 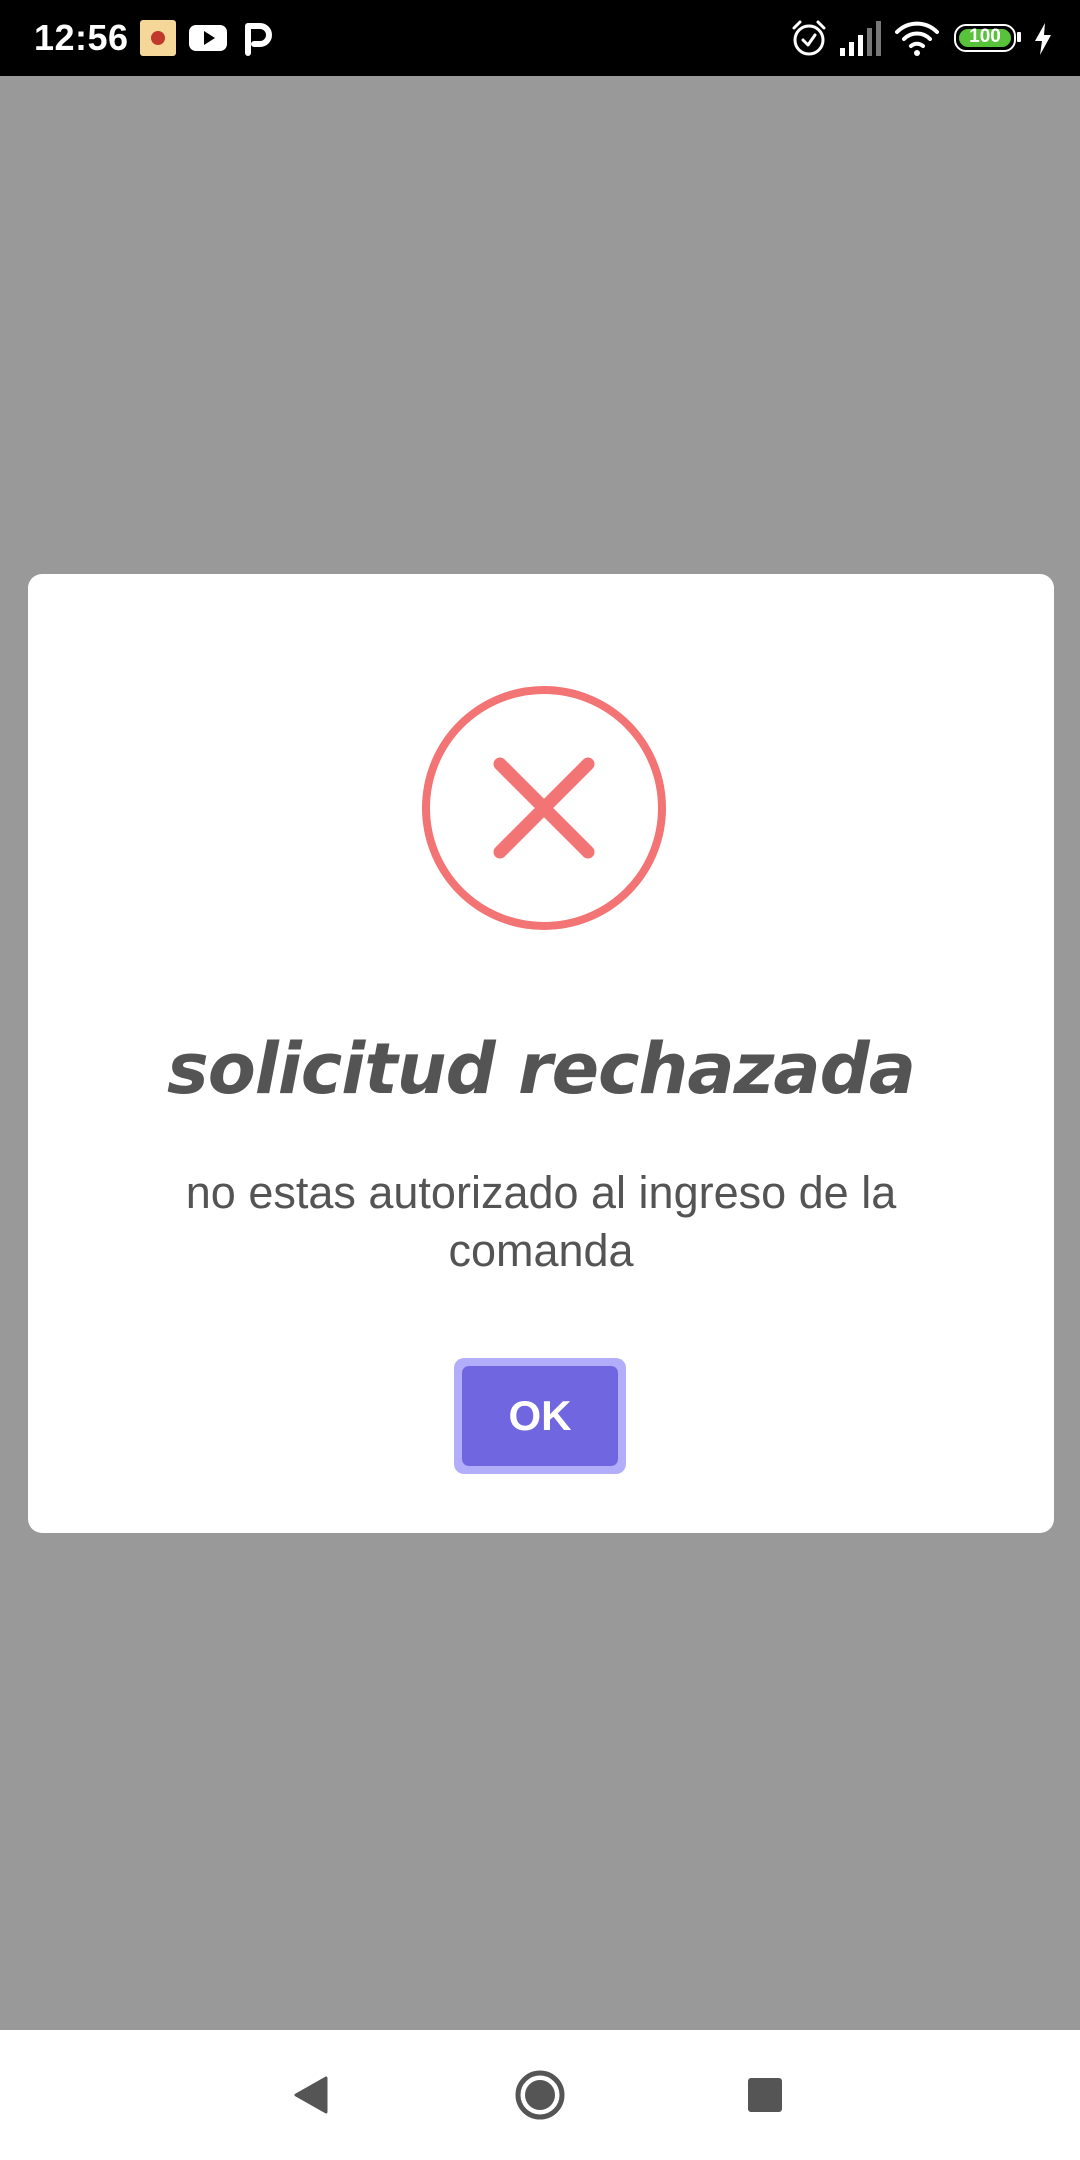 What do you see at coordinates (765, 2095) in the screenshot?
I see `recents-icon` at bounding box center [765, 2095].